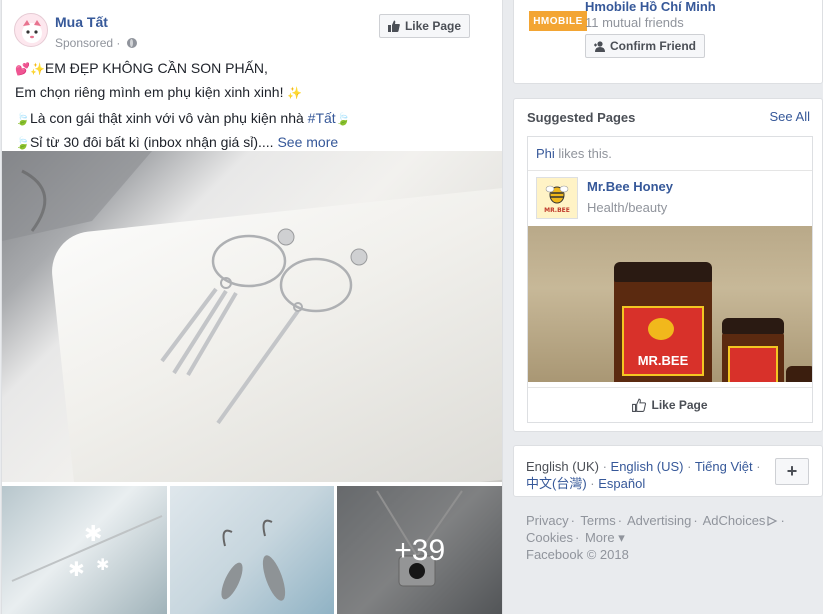 Image resolution: width=823 pixels, height=614 pixels. I want to click on footer-link-more: More, so click(600, 537).